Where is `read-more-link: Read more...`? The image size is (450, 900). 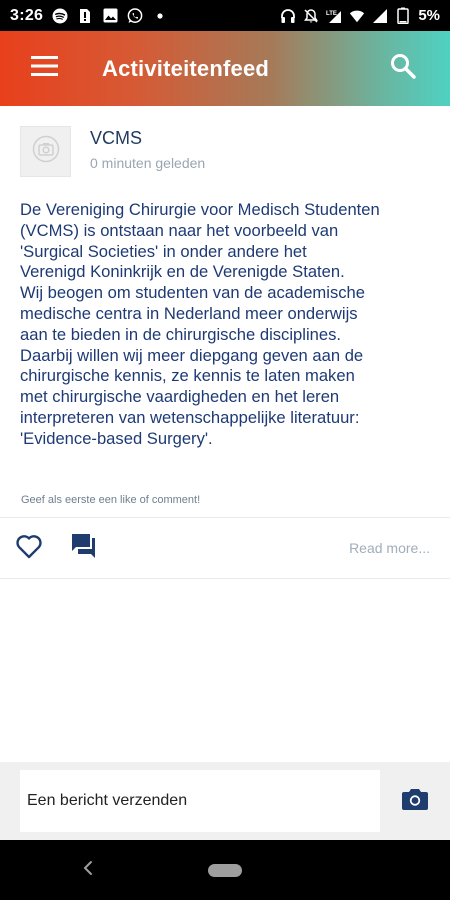
read-more-link: Read more... is located at coordinates (389, 548).